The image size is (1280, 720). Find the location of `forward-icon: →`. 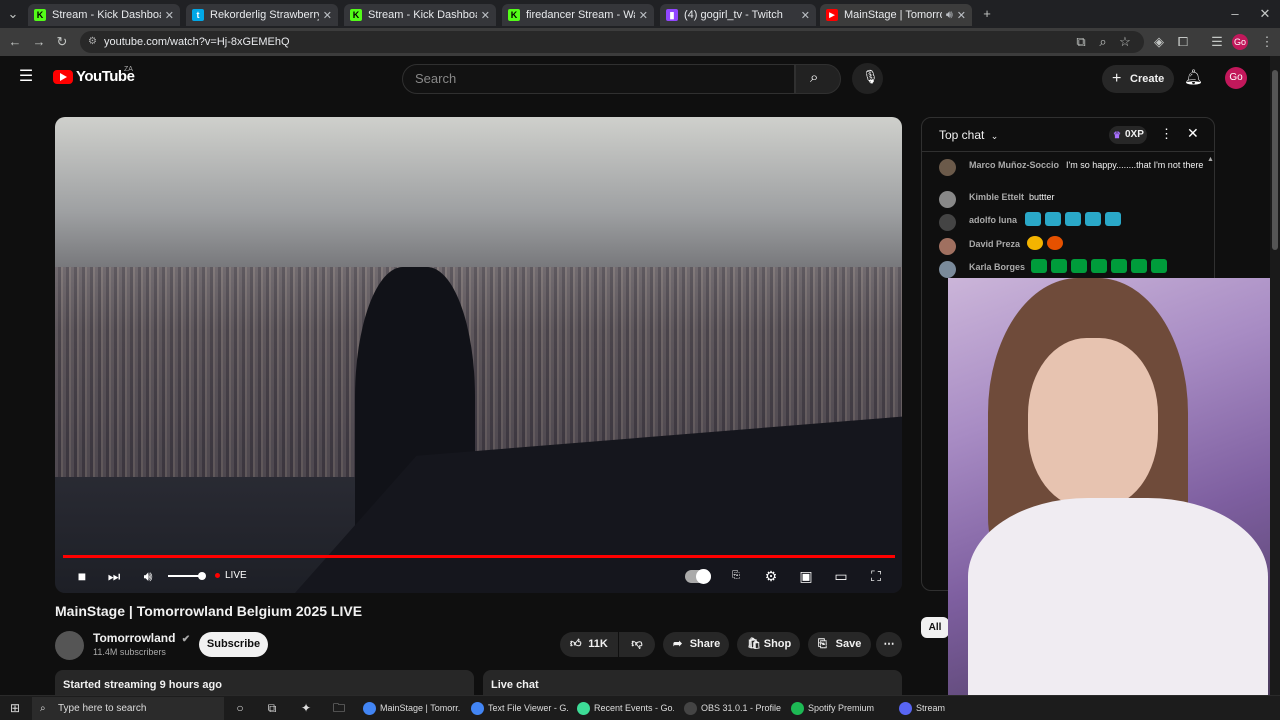

forward-icon: → is located at coordinates (39, 42).